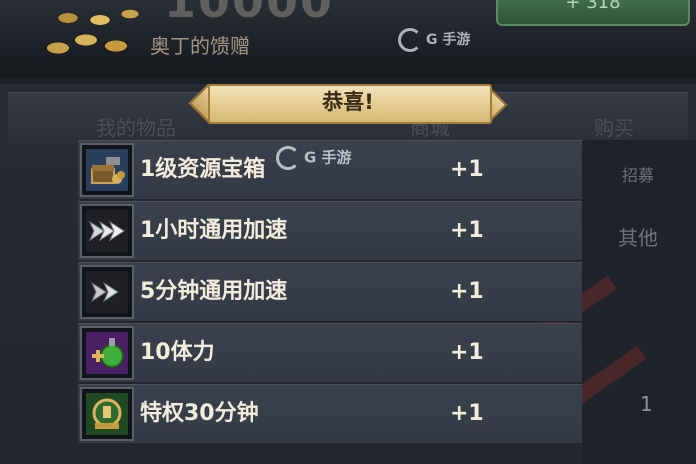 This screenshot has height=464, width=696. What do you see at coordinates (177, 352) in the screenshot?
I see `item-name: 10体力` at bounding box center [177, 352].